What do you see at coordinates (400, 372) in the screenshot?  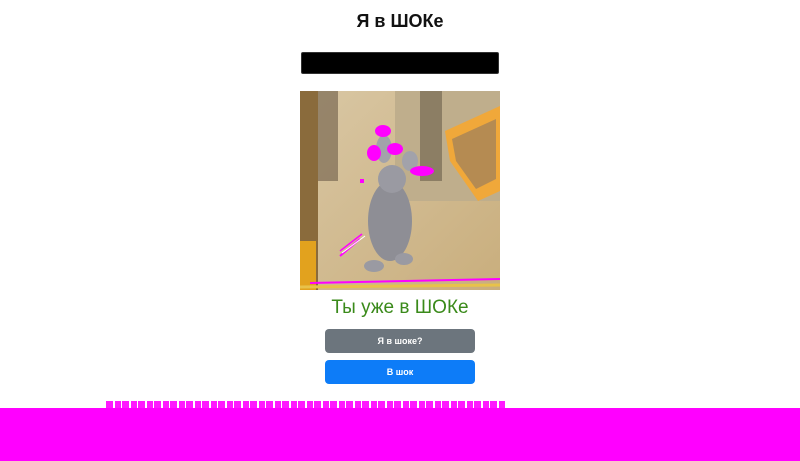 I see `to-shock-button: В шок` at bounding box center [400, 372].